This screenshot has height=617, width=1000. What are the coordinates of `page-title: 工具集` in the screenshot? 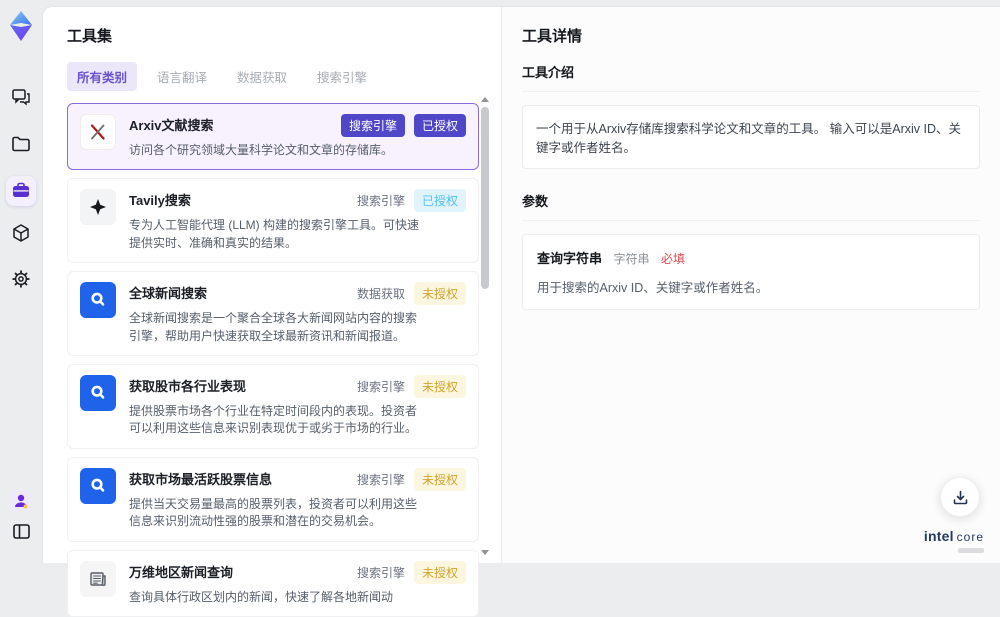 It's located at (284, 35).